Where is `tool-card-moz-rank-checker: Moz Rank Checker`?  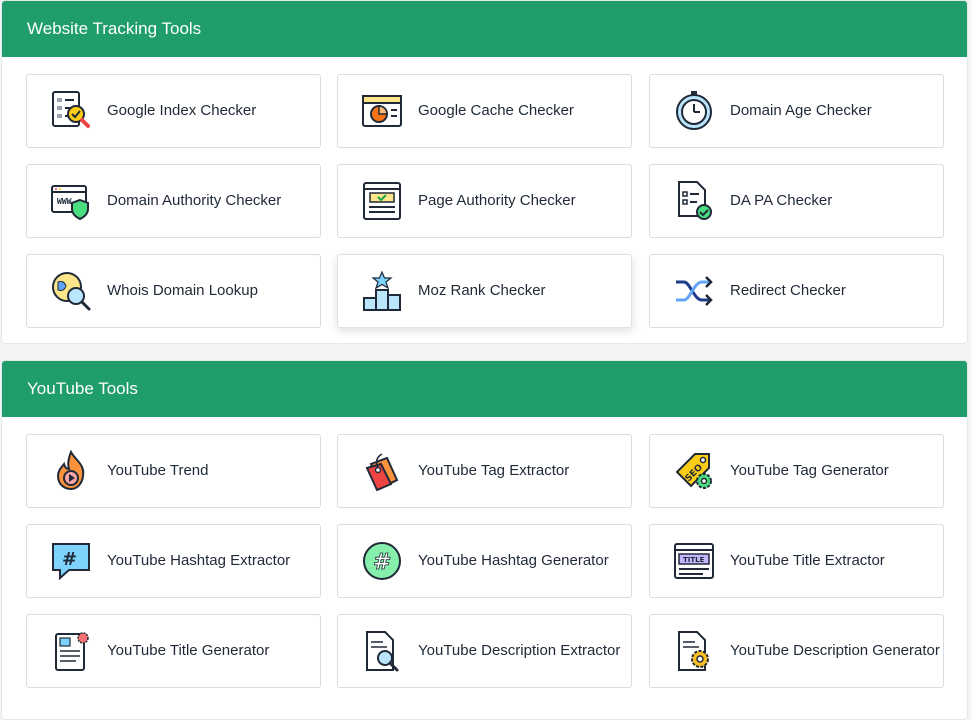
tool-card-moz-rank-checker: Moz Rank Checker is located at coordinates (484, 291).